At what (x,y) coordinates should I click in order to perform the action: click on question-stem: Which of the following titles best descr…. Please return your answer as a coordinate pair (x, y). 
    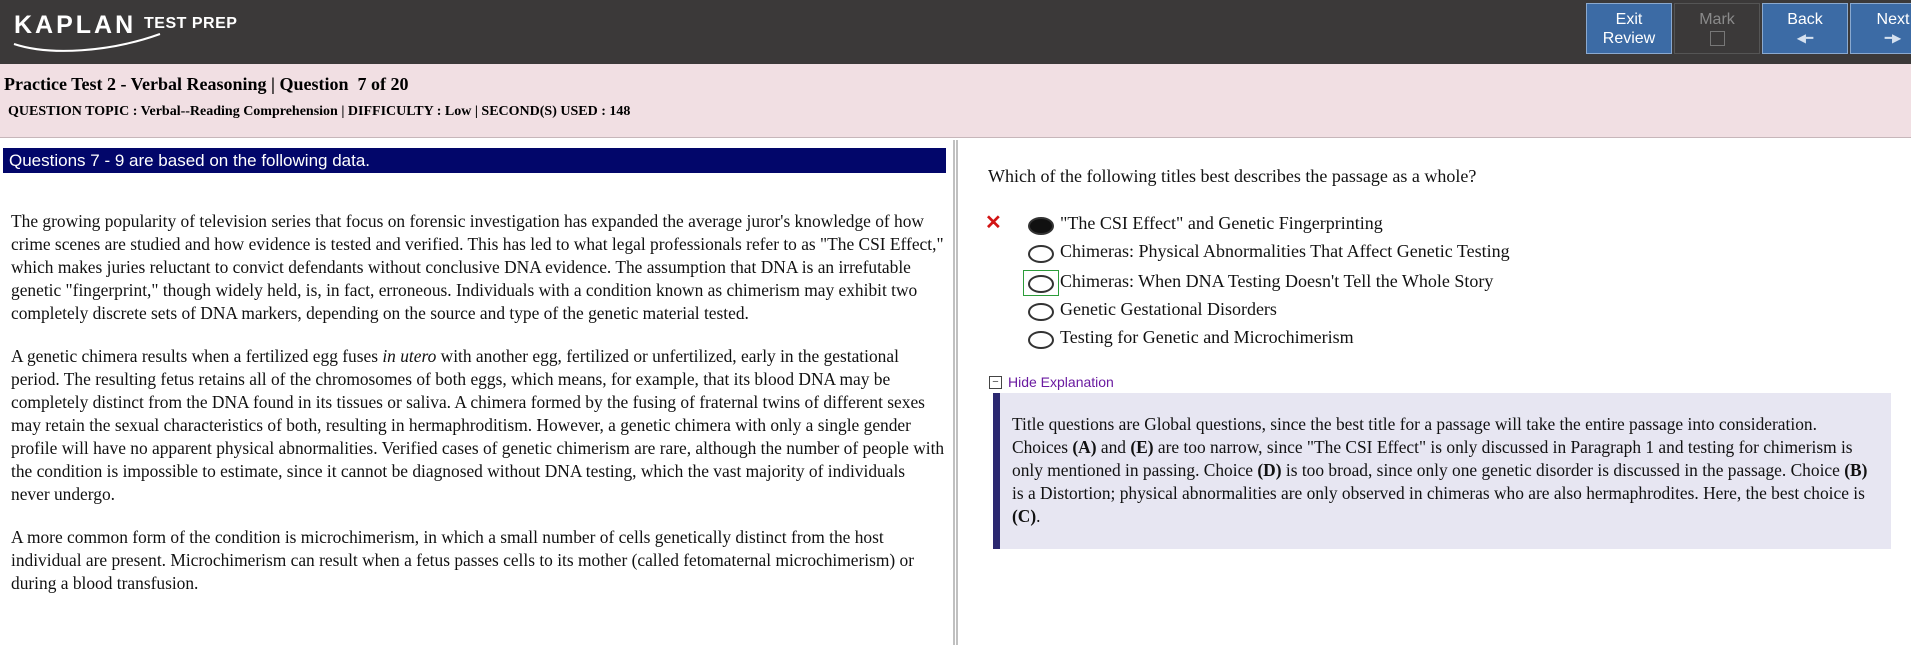
    Looking at the image, I should click on (1232, 176).